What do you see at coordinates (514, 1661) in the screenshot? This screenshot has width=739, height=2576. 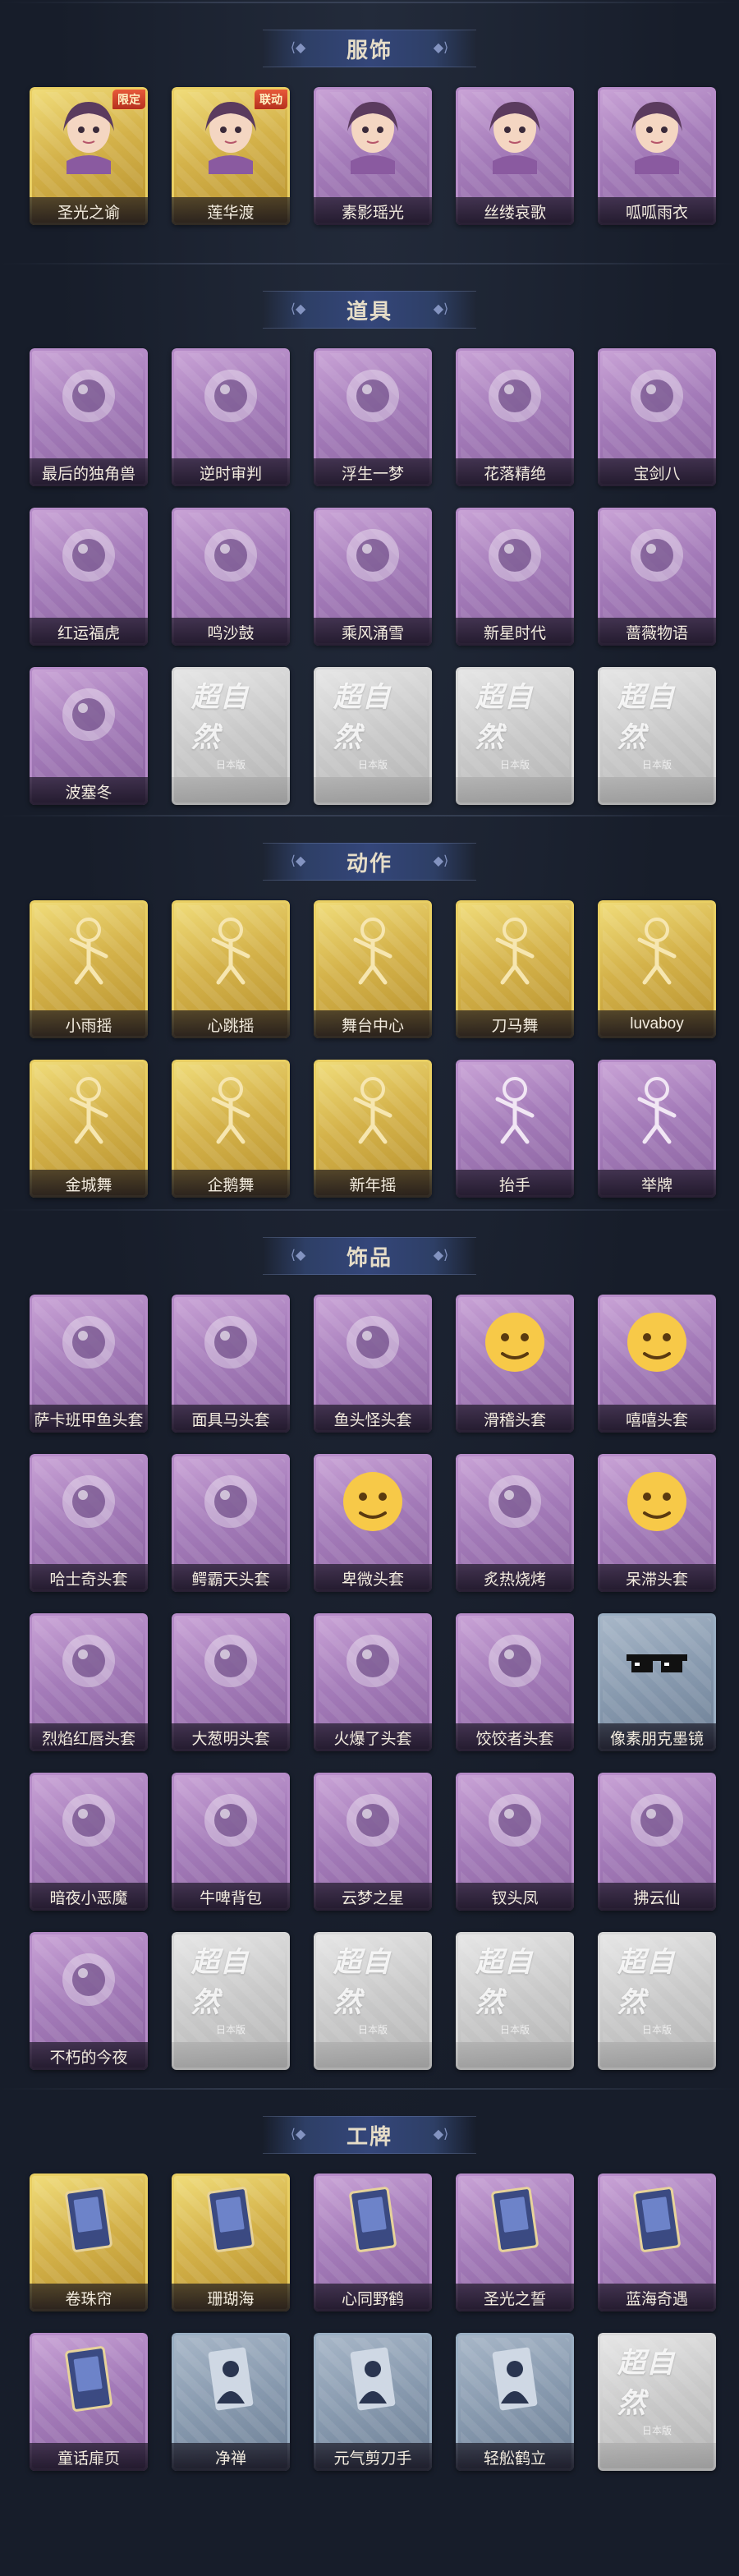 I see `dumpling-head-icon` at bounding box center [514, 1661].